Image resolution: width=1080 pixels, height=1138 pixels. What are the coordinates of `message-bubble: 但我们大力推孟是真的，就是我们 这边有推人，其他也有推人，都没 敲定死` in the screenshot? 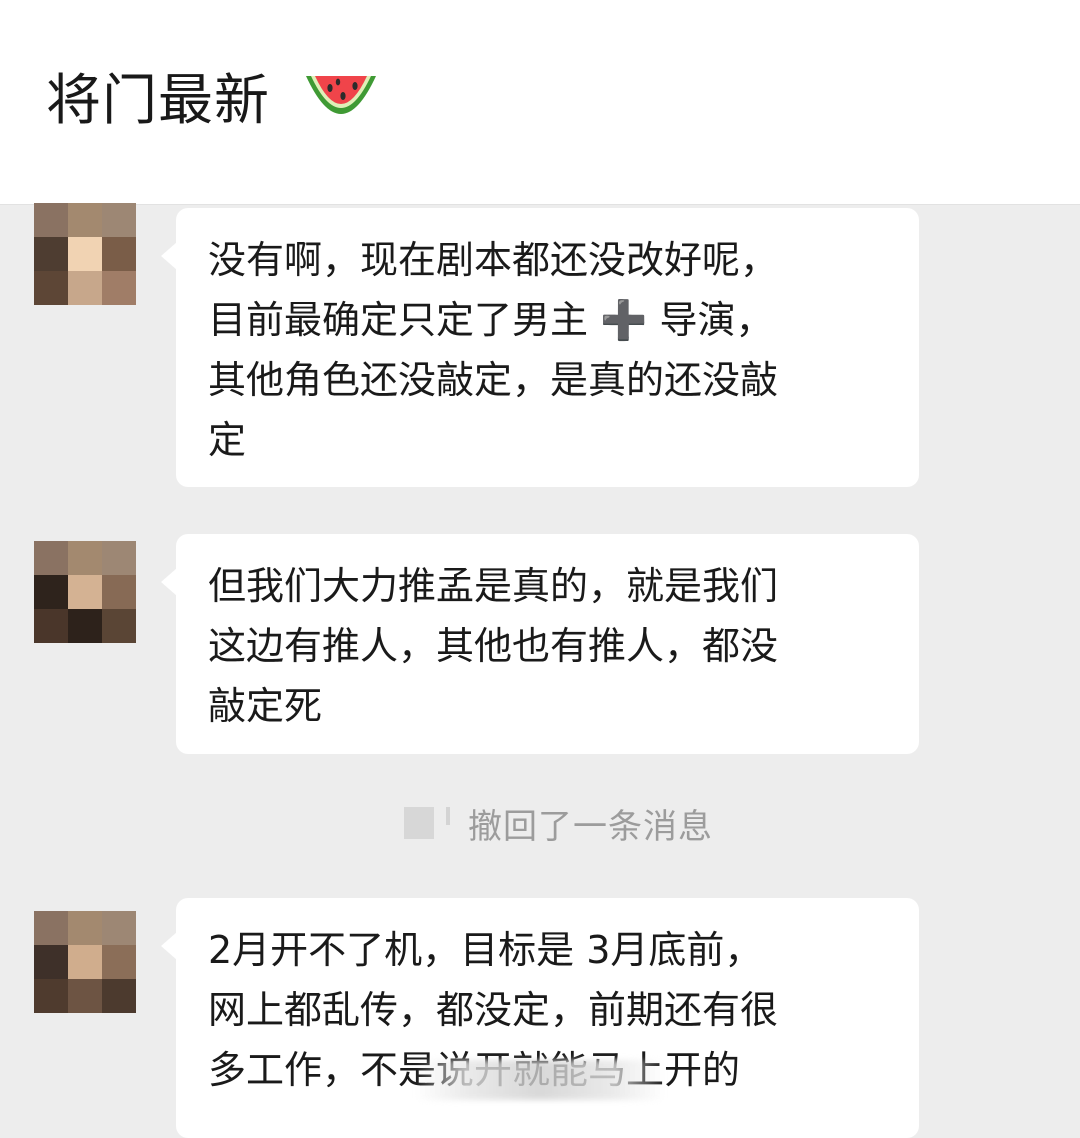 It's located at (540, 644).